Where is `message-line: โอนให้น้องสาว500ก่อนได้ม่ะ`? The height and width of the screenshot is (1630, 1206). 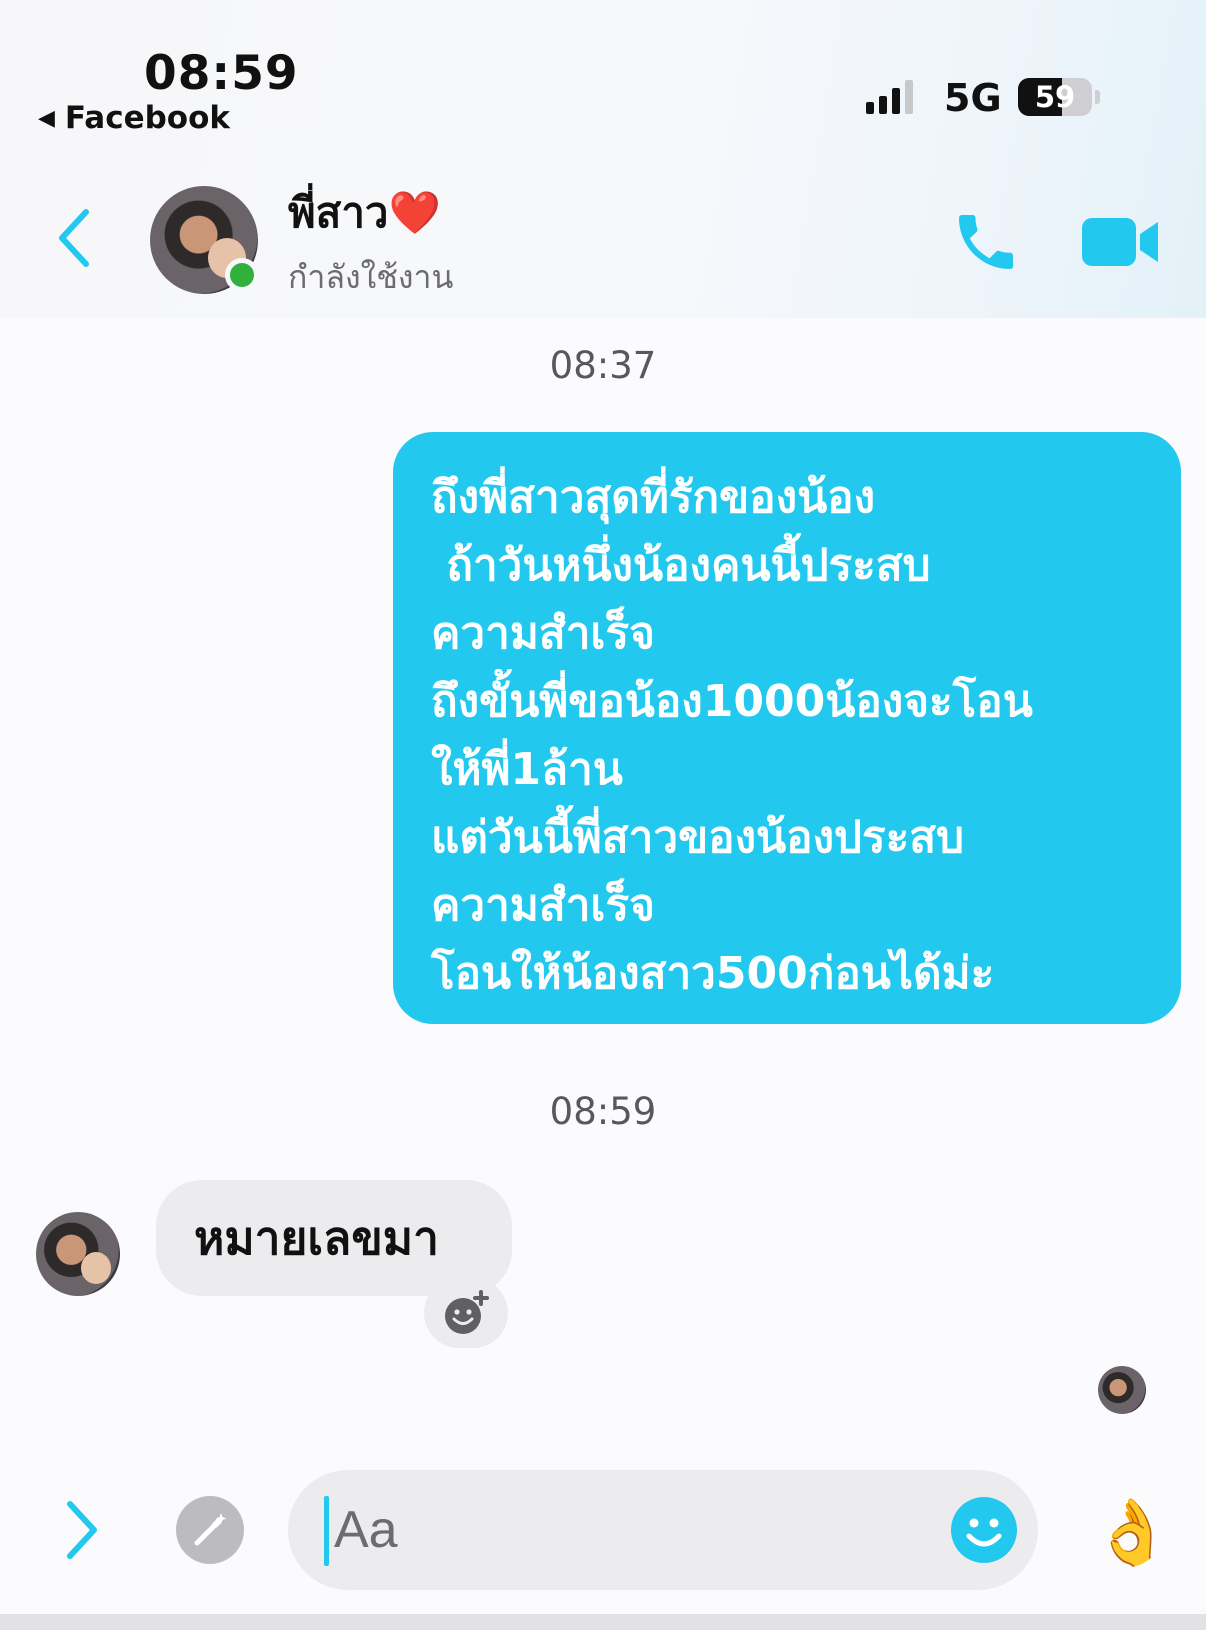
message-line: โอนให้น้องสาว500ก่อนได้ม่ะ is located at coordinates (713, 973).